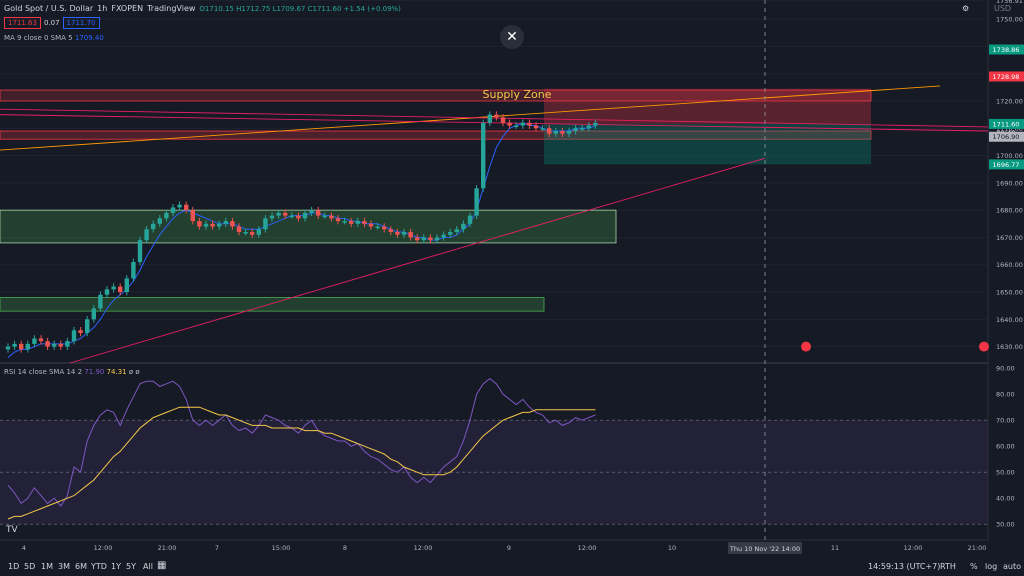 The height and width of the screenshot is (576, 1024). What do you see at coordinates (1005, 499) in the screenshot?
I see `rsi-tick-label: 40.00` at bounding box center [1005, 499].